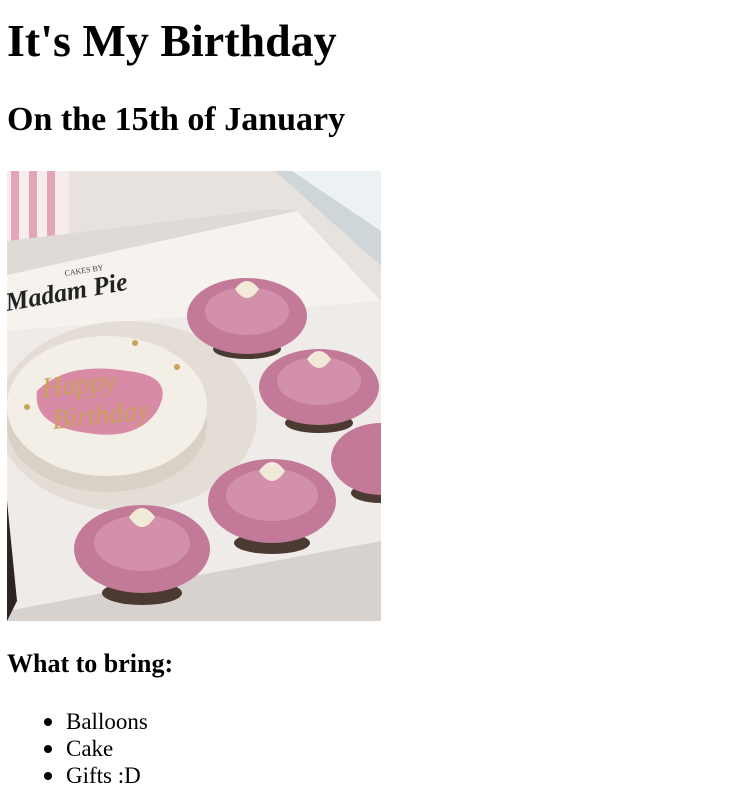  I want to click on list-item: Gifts :D, so click(77, 775).